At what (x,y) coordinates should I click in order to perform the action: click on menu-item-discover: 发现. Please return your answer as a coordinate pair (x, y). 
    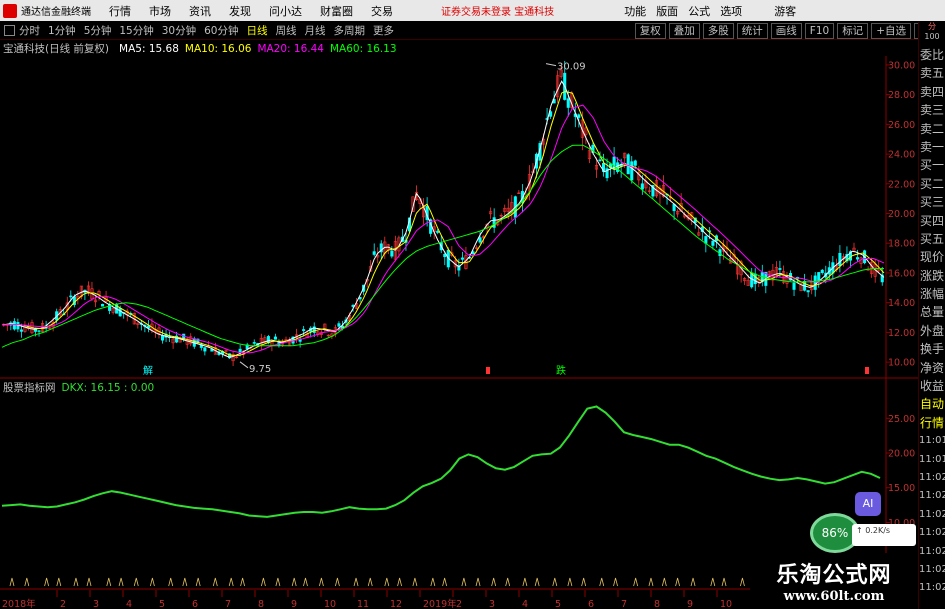
    Looking at the image, I should click on (240, 11).